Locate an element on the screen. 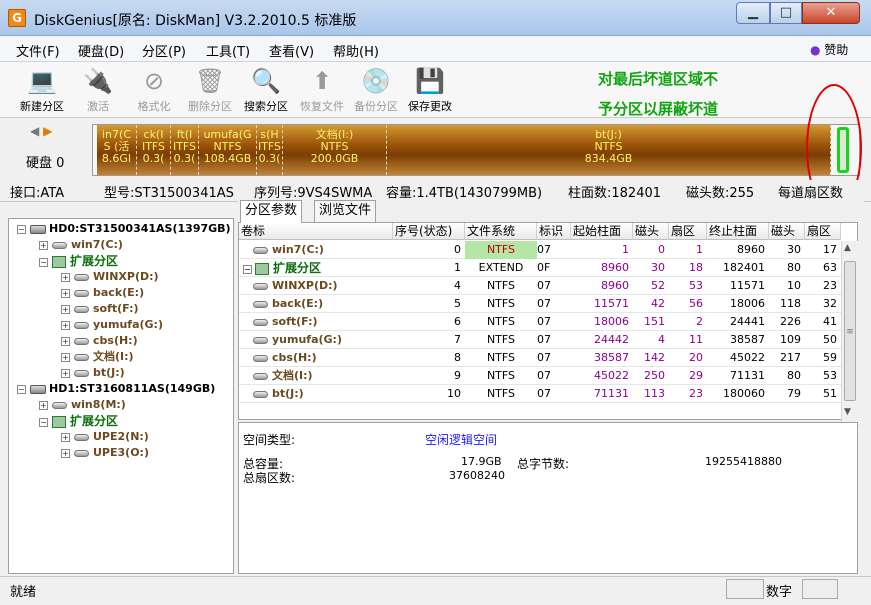 Image resolution: width=871 pixels, height=605 pixels. tree-item-extended-1: − 扩展分区 is located at coordinates (78, 421).